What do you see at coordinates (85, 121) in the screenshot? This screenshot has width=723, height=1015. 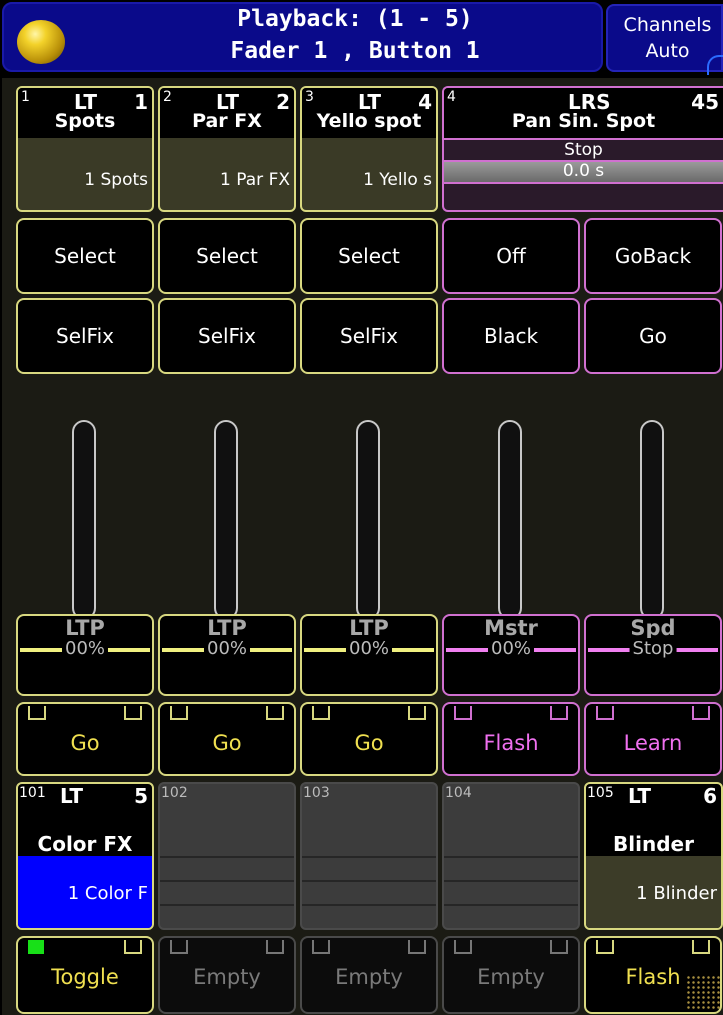 I see `executor-name: Spots` at bounding box center [85, 121].